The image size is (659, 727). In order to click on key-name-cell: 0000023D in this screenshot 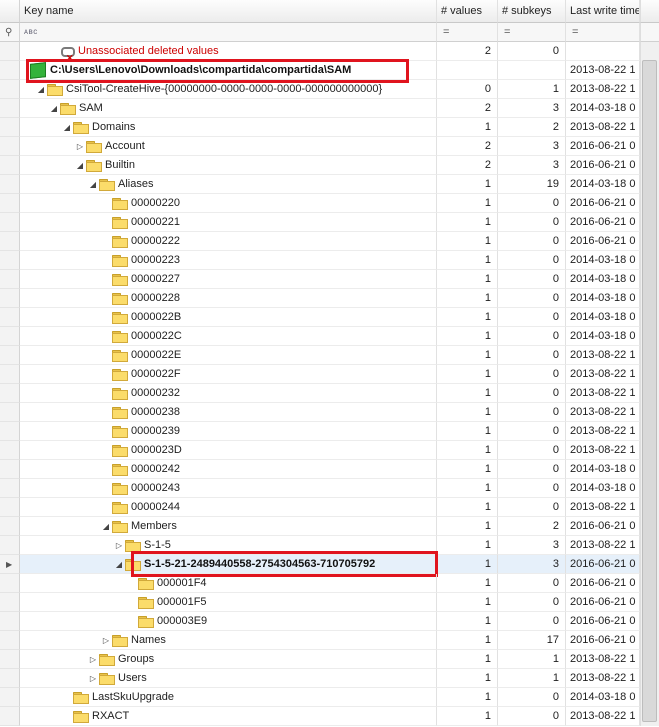, I will do `click(228, 450)`.